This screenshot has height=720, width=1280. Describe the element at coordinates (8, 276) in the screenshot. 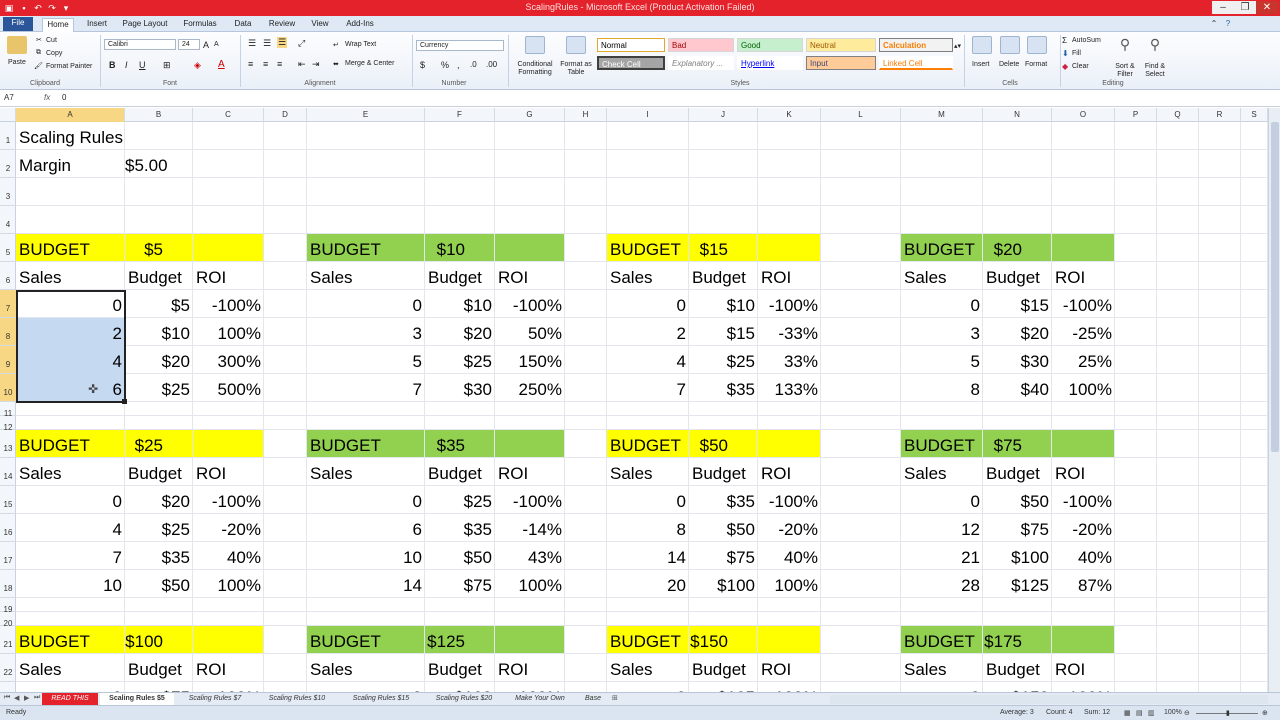

I see `row-header-6: 6` at that location.